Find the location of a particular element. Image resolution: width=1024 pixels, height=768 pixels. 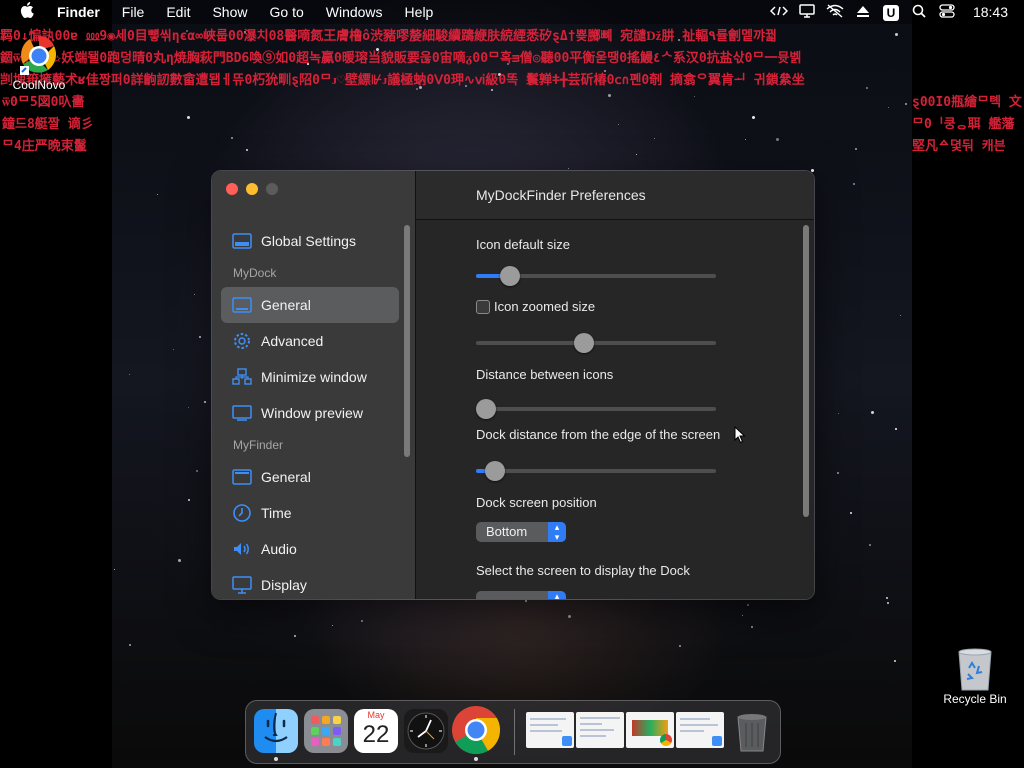

sidebar-item-minimize-window: Minimize window is located at coordinates (310, 377).